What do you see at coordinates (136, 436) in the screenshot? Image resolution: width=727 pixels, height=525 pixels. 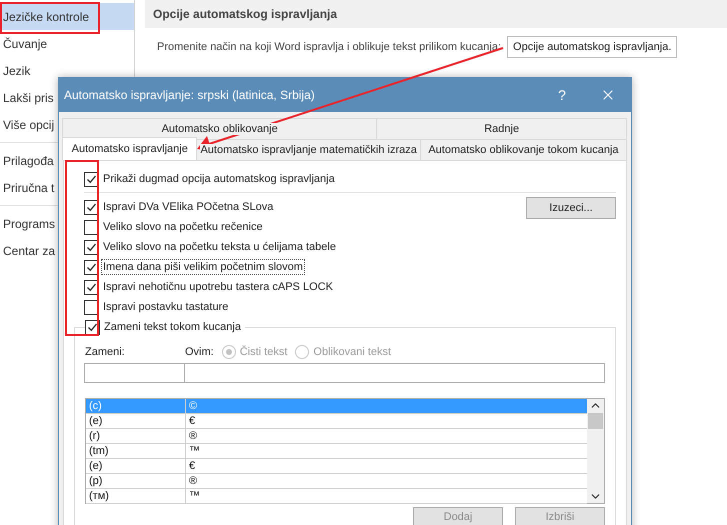 I see `table-cell: (r)` at bounding box center [136, 436].